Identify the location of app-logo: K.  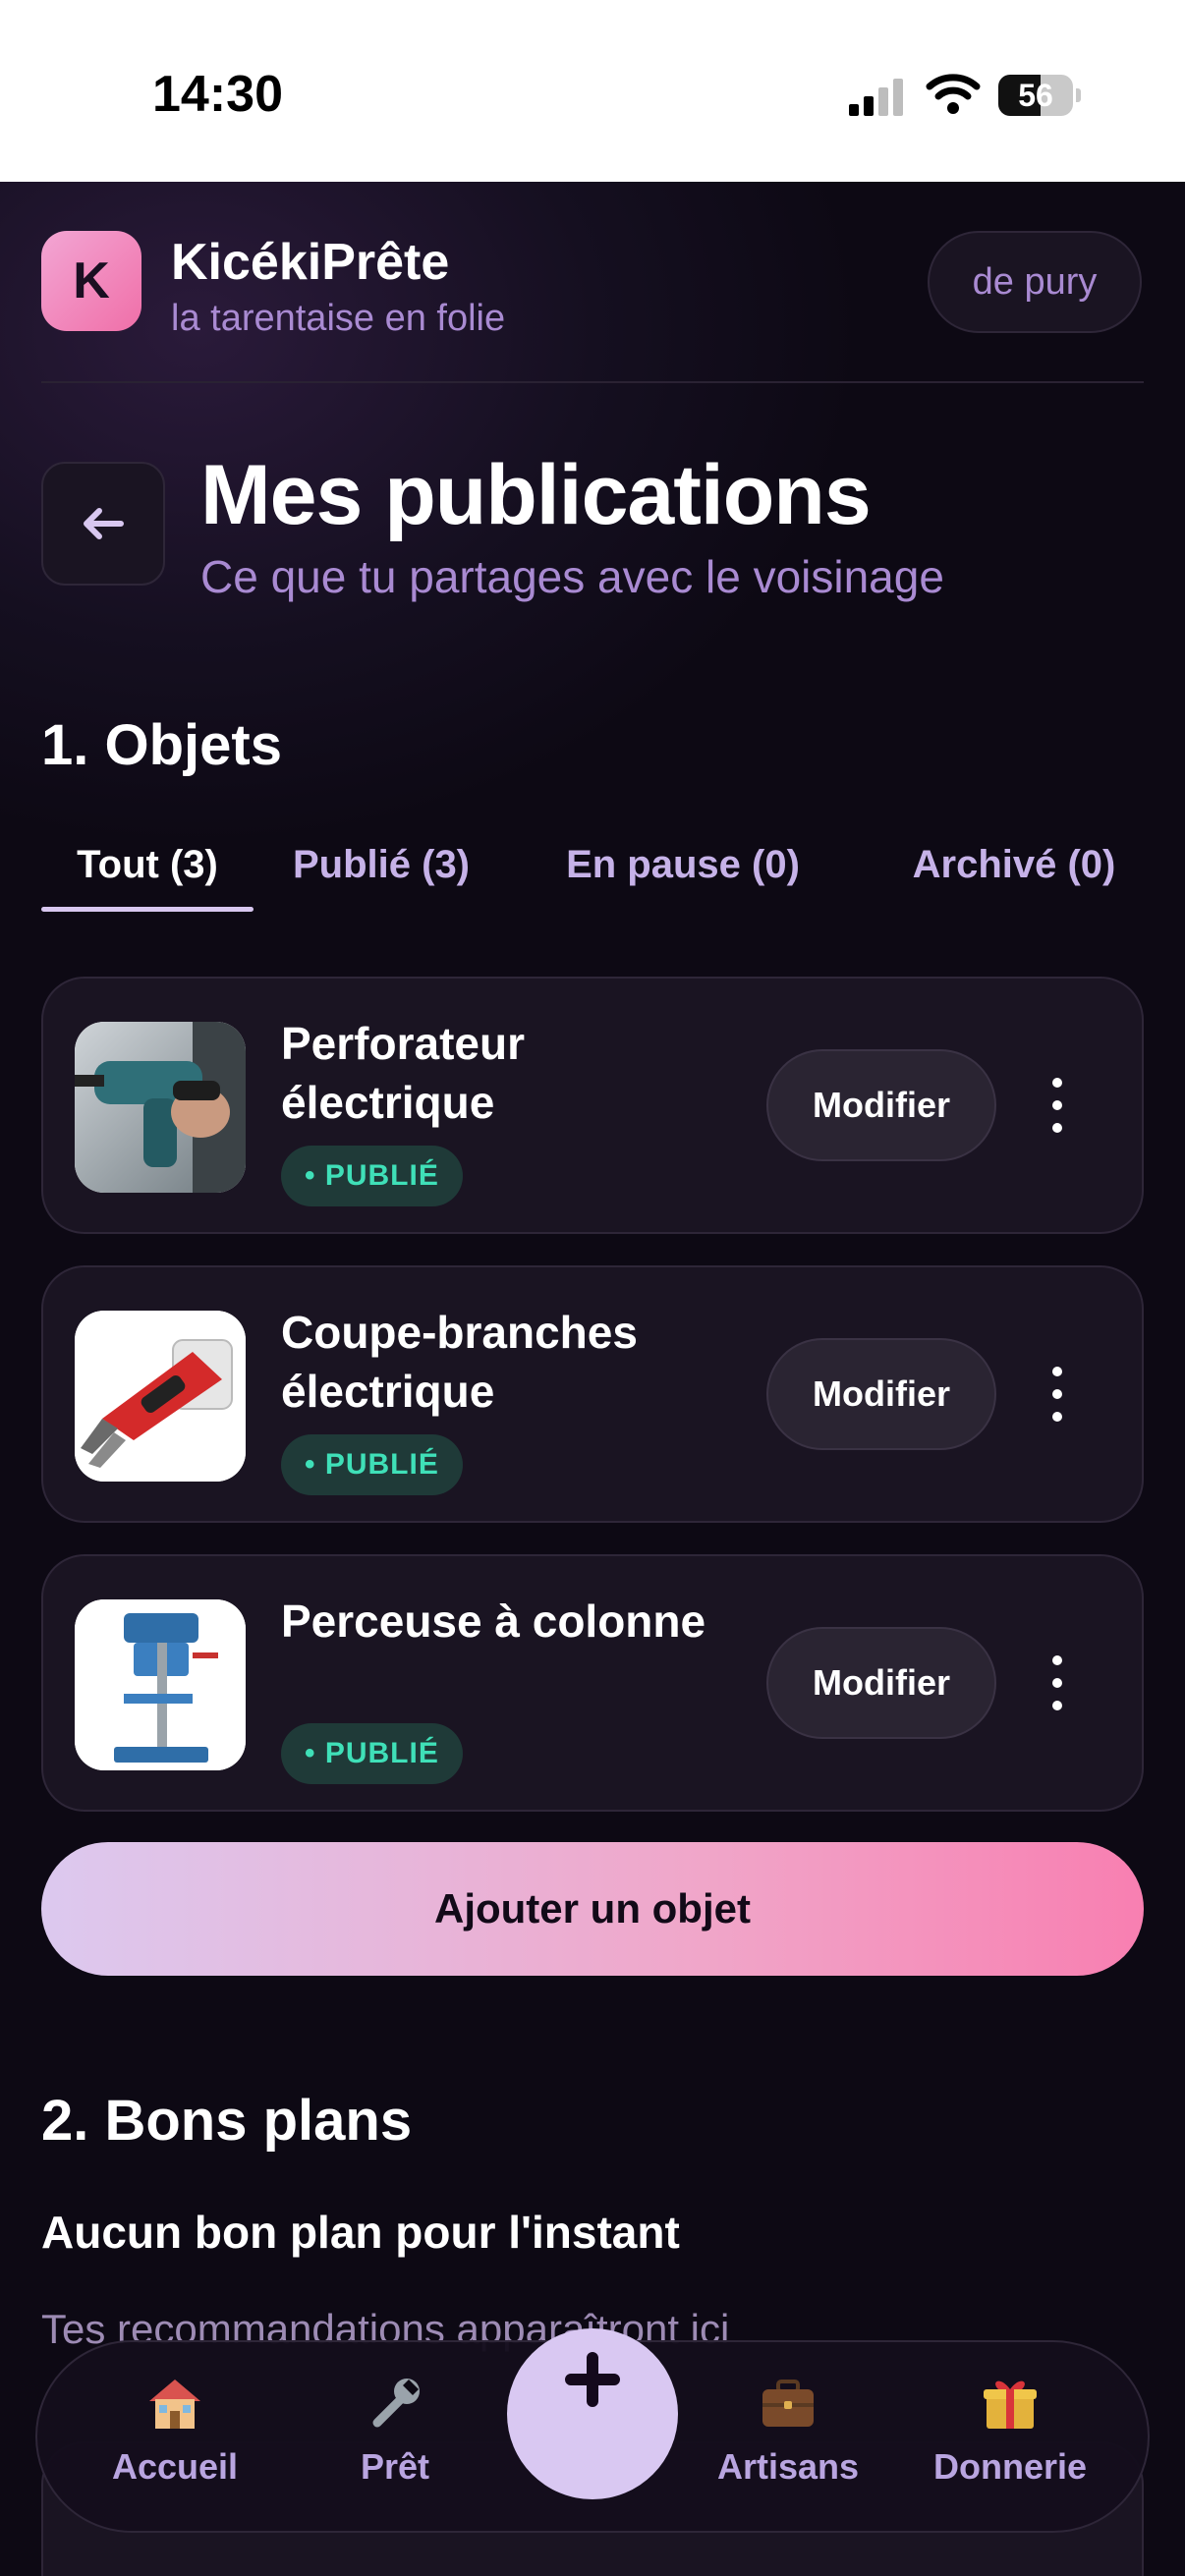
(91, 281).